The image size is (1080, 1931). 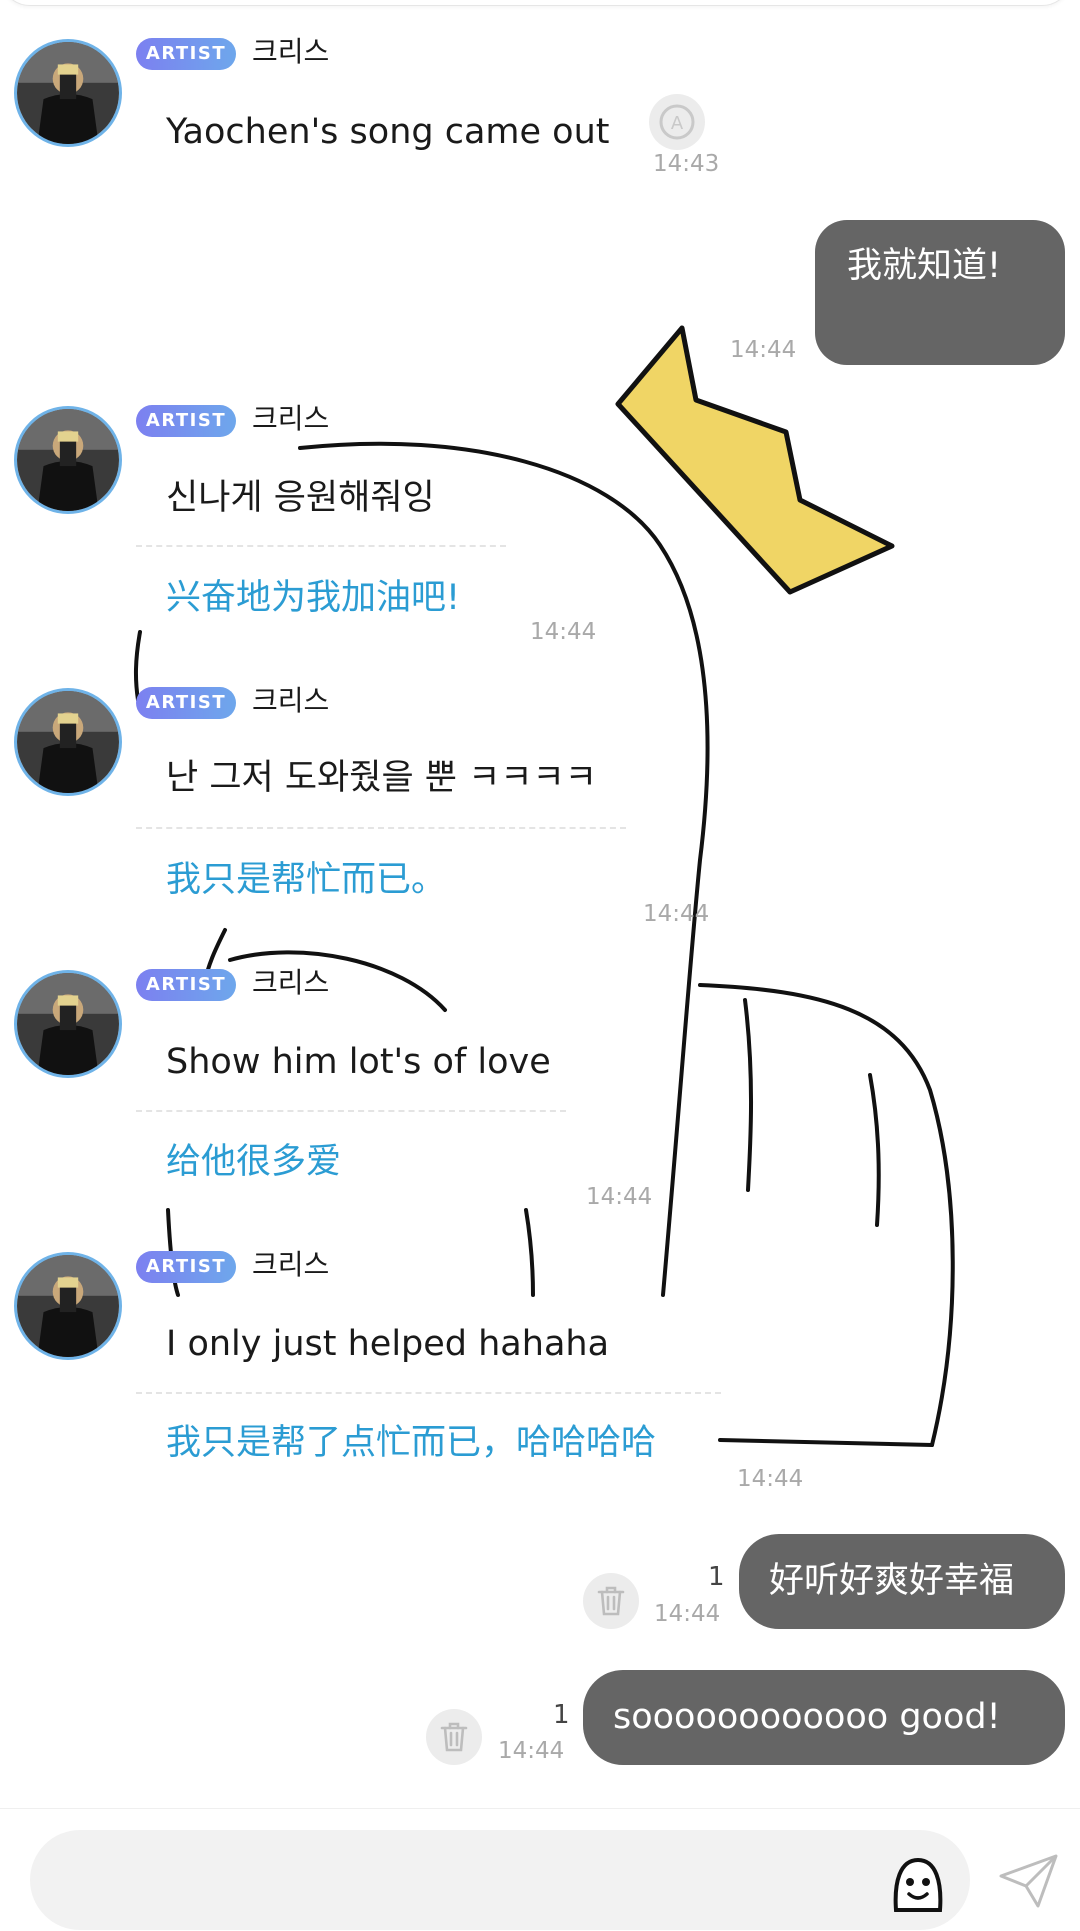 I want to click on outgoing-message-text: 我就知道!, so click(x=924, y=266).